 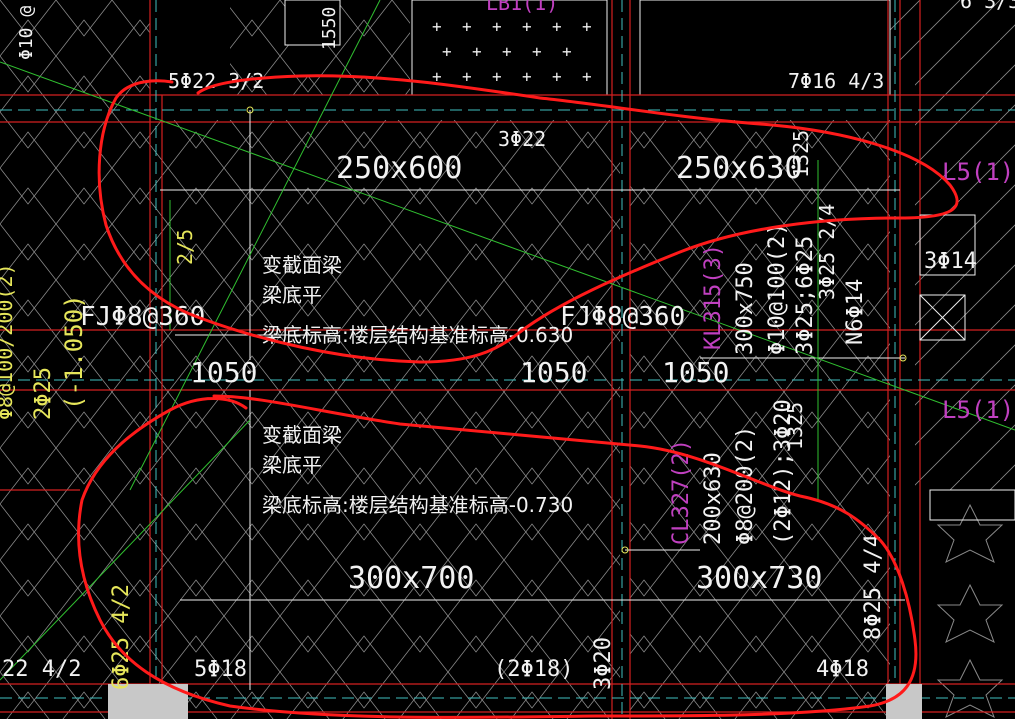 I want to click on kl315-name: KL315(3), so click(x=713, y=297).